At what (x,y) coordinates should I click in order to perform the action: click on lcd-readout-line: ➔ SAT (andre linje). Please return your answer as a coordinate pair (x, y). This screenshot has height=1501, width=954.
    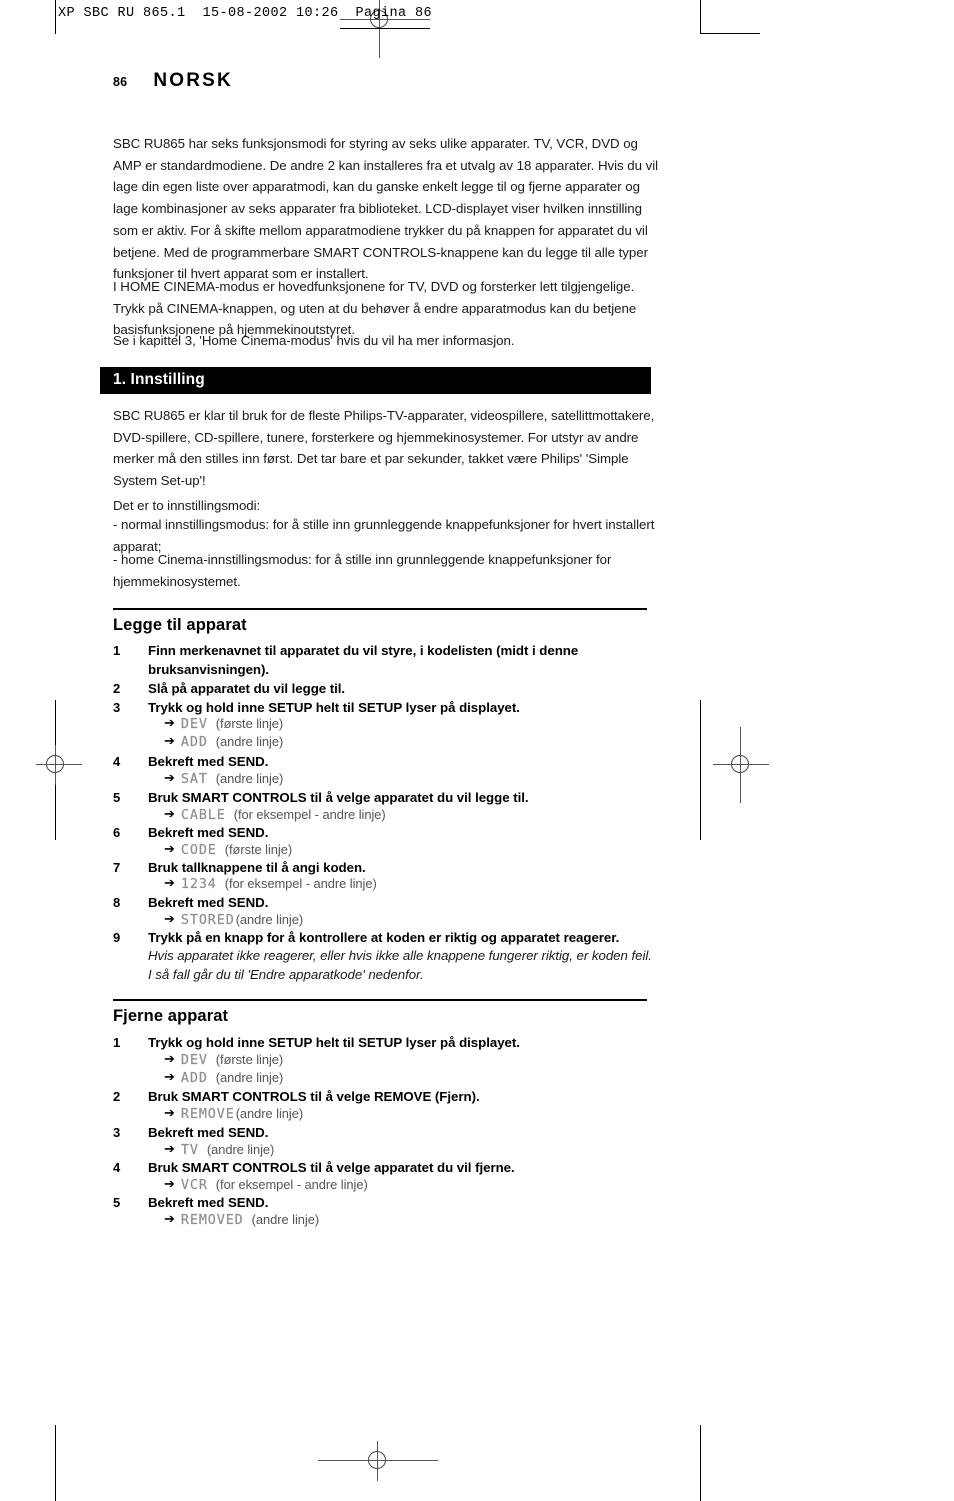
    Looking at the image, I should click on (198, 779).